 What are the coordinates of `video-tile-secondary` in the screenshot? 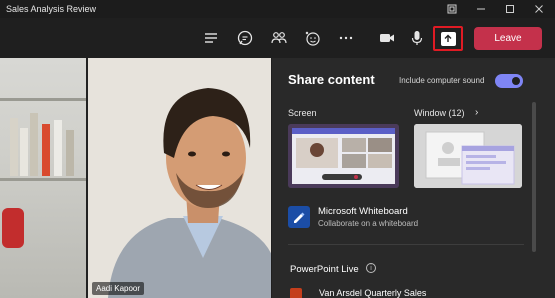 It's located at (43, 178).